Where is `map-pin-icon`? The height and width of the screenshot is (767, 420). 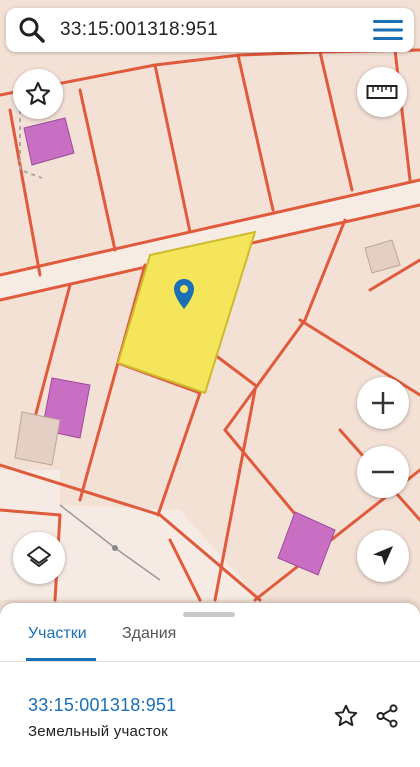 map-pin-icon is located at coordinates (184, 294).